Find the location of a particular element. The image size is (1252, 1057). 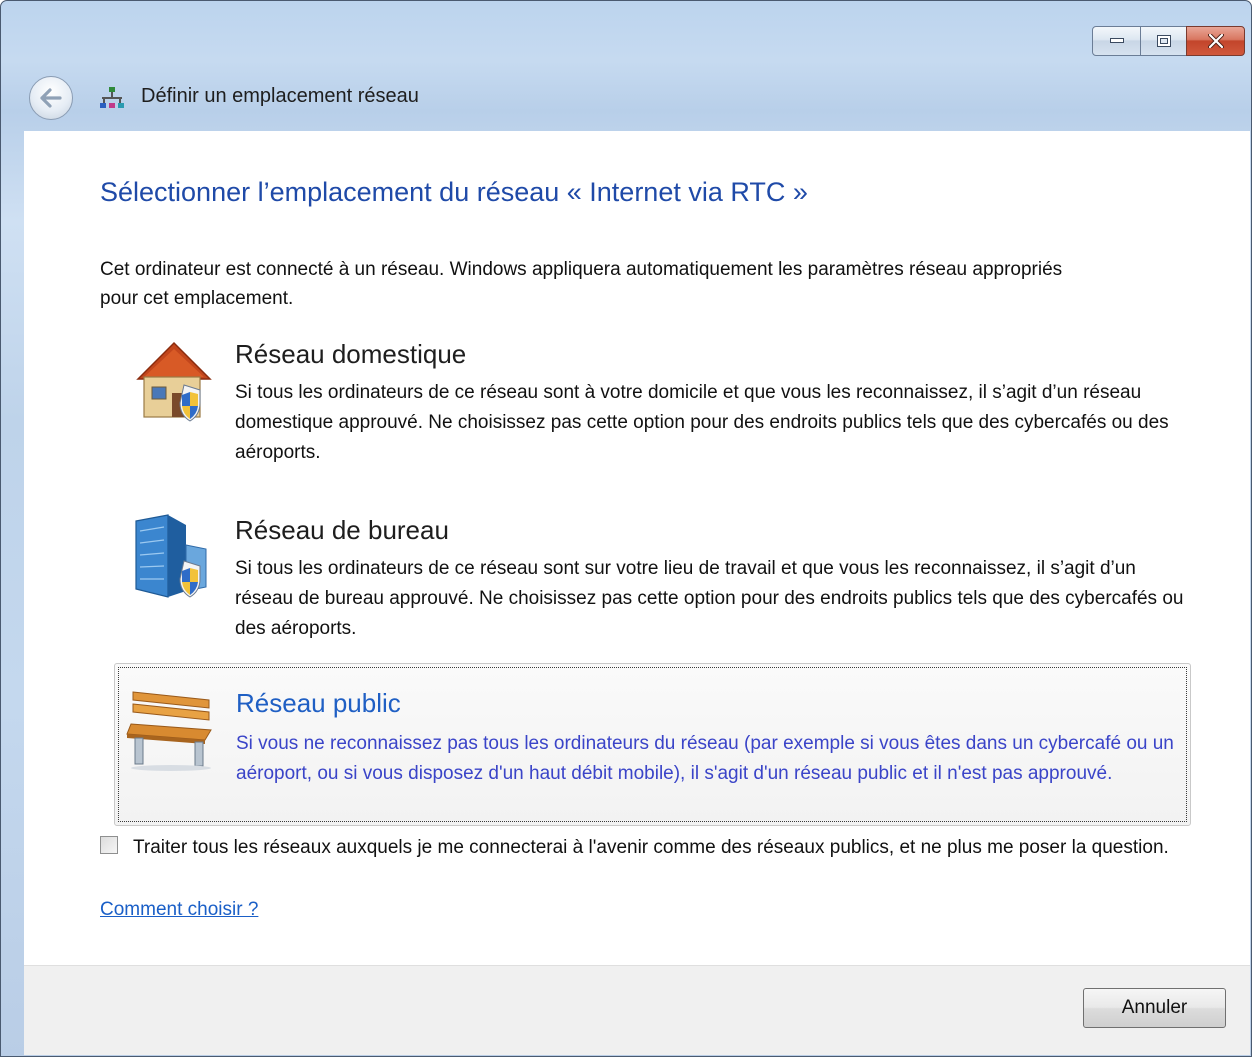

window-title: Définir un emplacement réseau is located at coordinates (280, 96).